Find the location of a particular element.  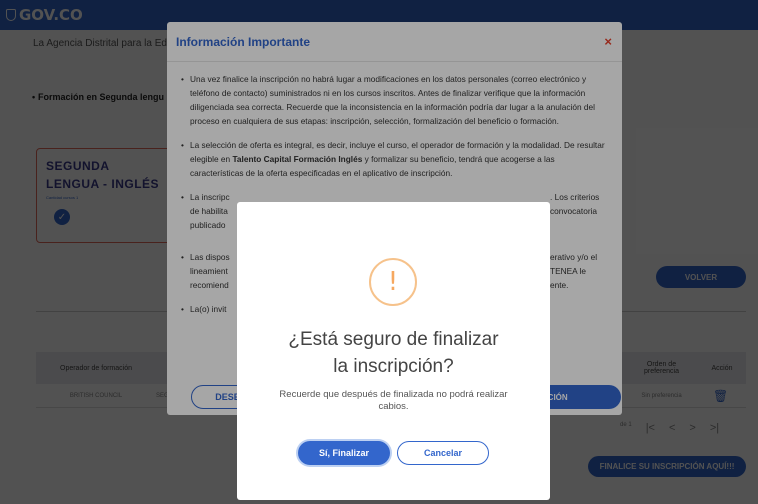

warning-icon: ! is located at coordinates (393, 282).